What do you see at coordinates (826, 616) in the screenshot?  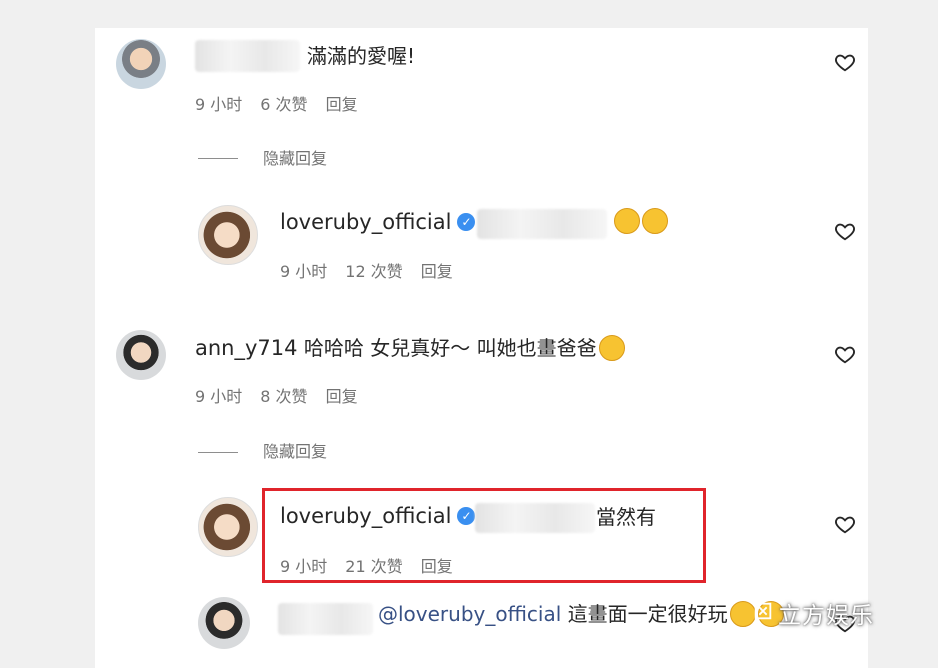 I see `watermark-text: 立方娱乐` at bounding box center [826, 616].